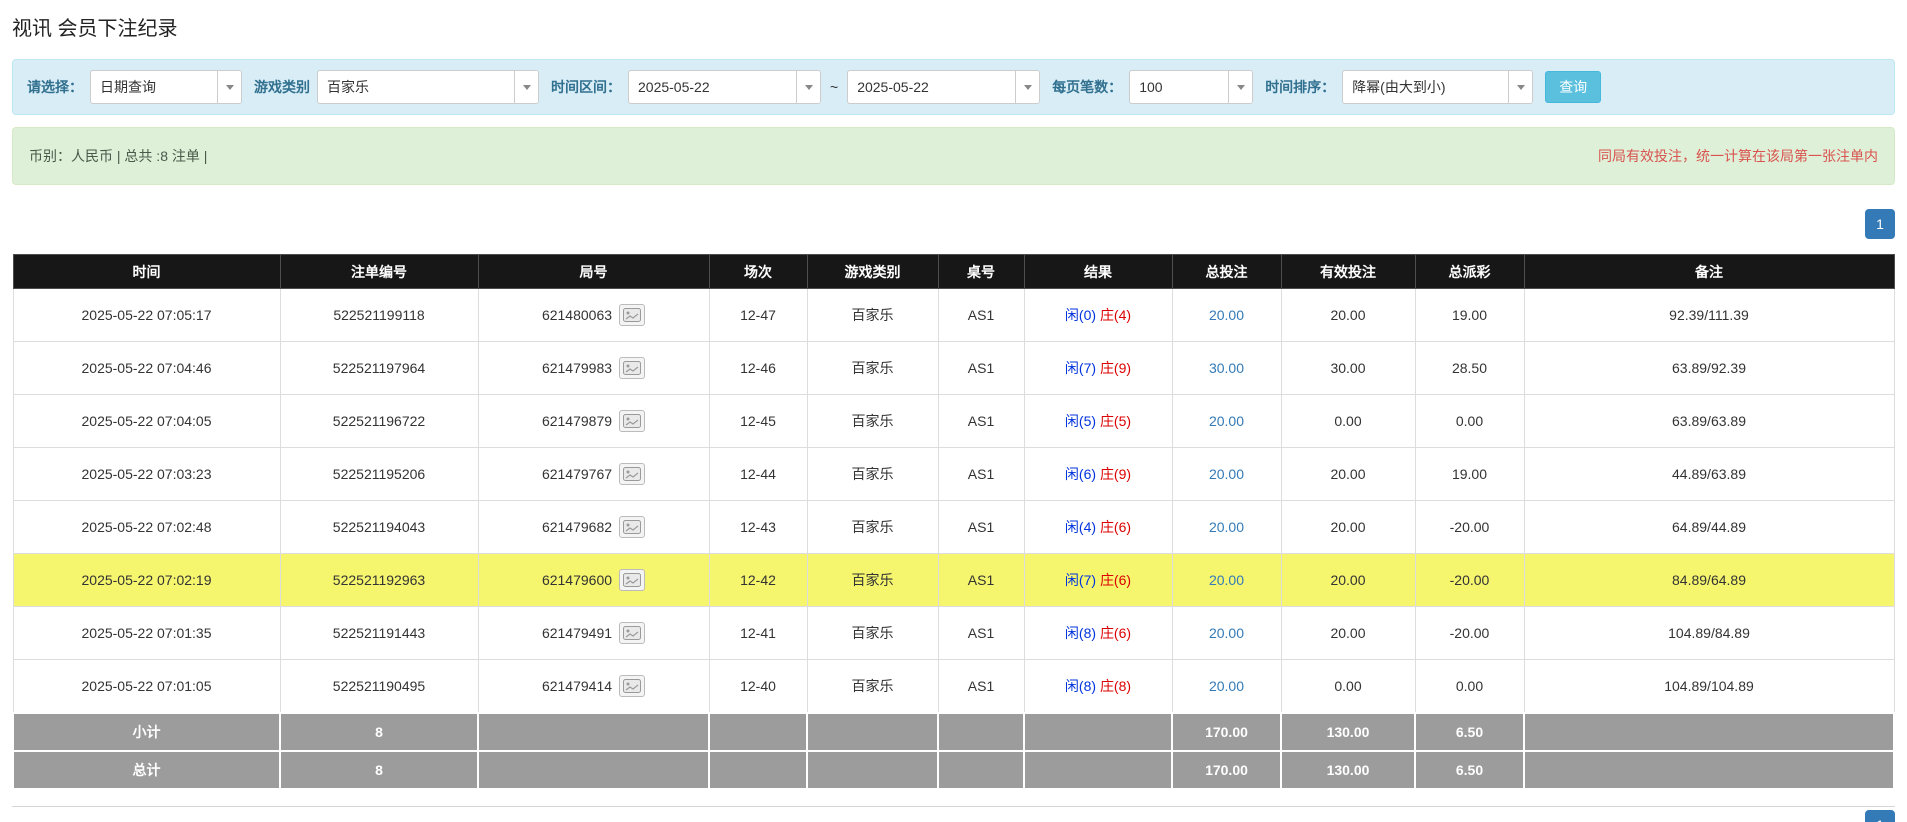 This screenshot has height=822, width=1907. What do you see at coordinates (379, 315) in the screenshot?
I see `bet-id-cell: 522521199118` at bounding box center [379, 315].